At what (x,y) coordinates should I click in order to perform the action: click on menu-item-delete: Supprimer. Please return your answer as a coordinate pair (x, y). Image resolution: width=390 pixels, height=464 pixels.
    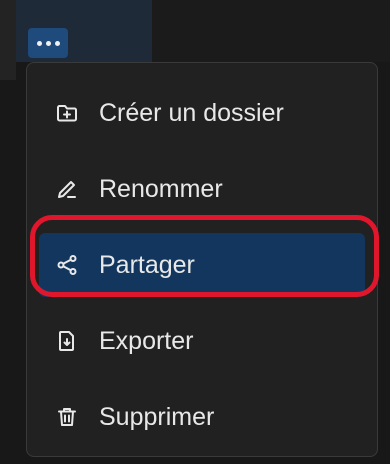
    Looking at the image, I should click on (202, 417).